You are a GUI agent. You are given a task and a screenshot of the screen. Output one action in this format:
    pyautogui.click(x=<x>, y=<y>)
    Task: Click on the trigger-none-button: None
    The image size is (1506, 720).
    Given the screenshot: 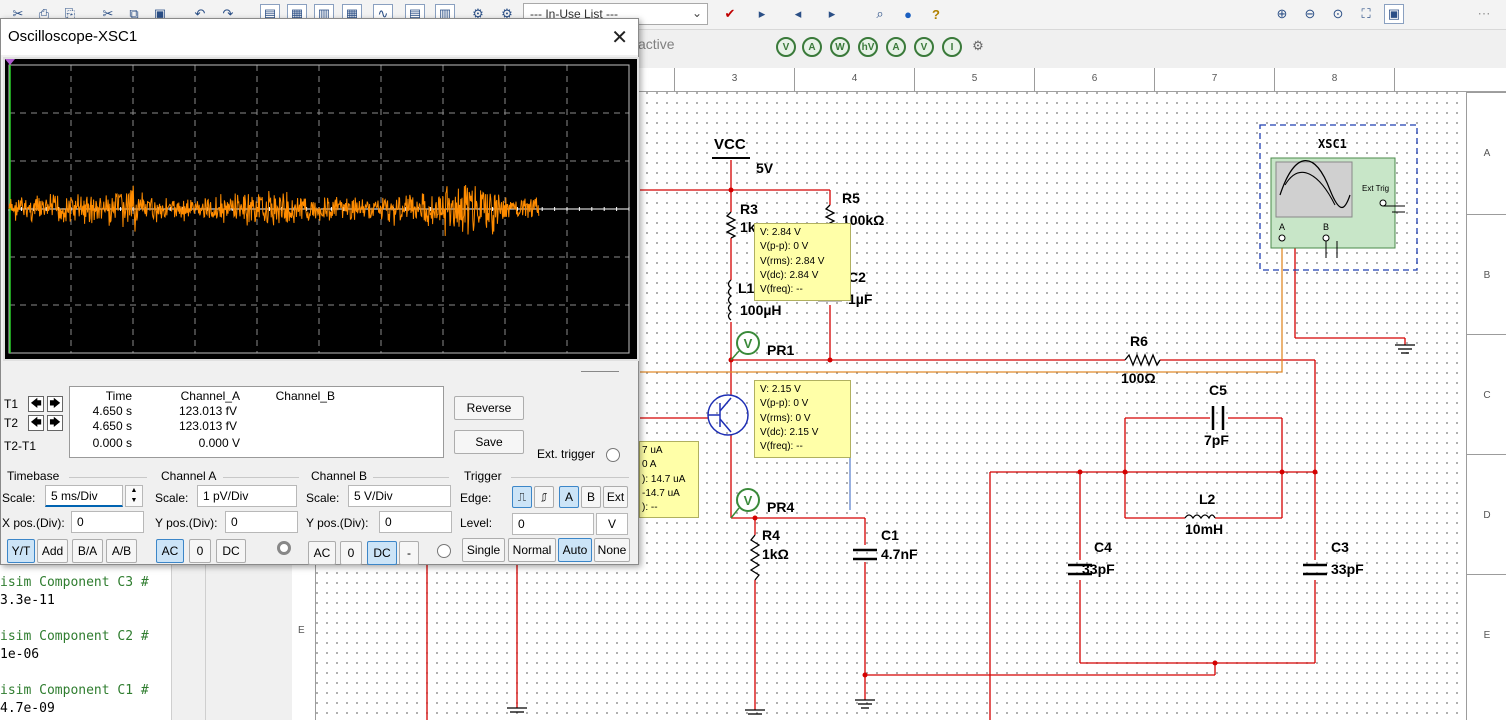 What is the action you would take?
    pyautogui.click(x=612, y=550)
    